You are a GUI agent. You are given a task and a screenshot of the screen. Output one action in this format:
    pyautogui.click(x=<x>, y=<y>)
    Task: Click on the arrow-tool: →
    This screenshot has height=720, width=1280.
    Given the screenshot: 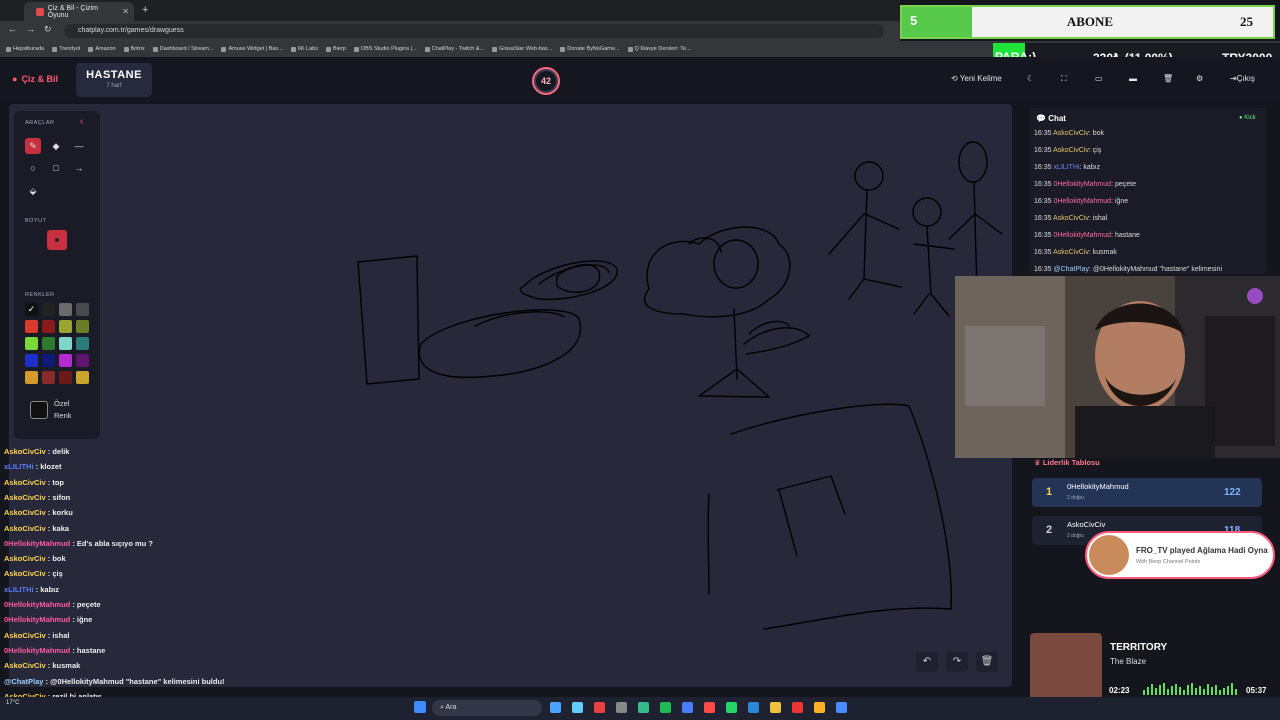 What is the action you would take?
    pyautogui.click(x=79, y=168)
    